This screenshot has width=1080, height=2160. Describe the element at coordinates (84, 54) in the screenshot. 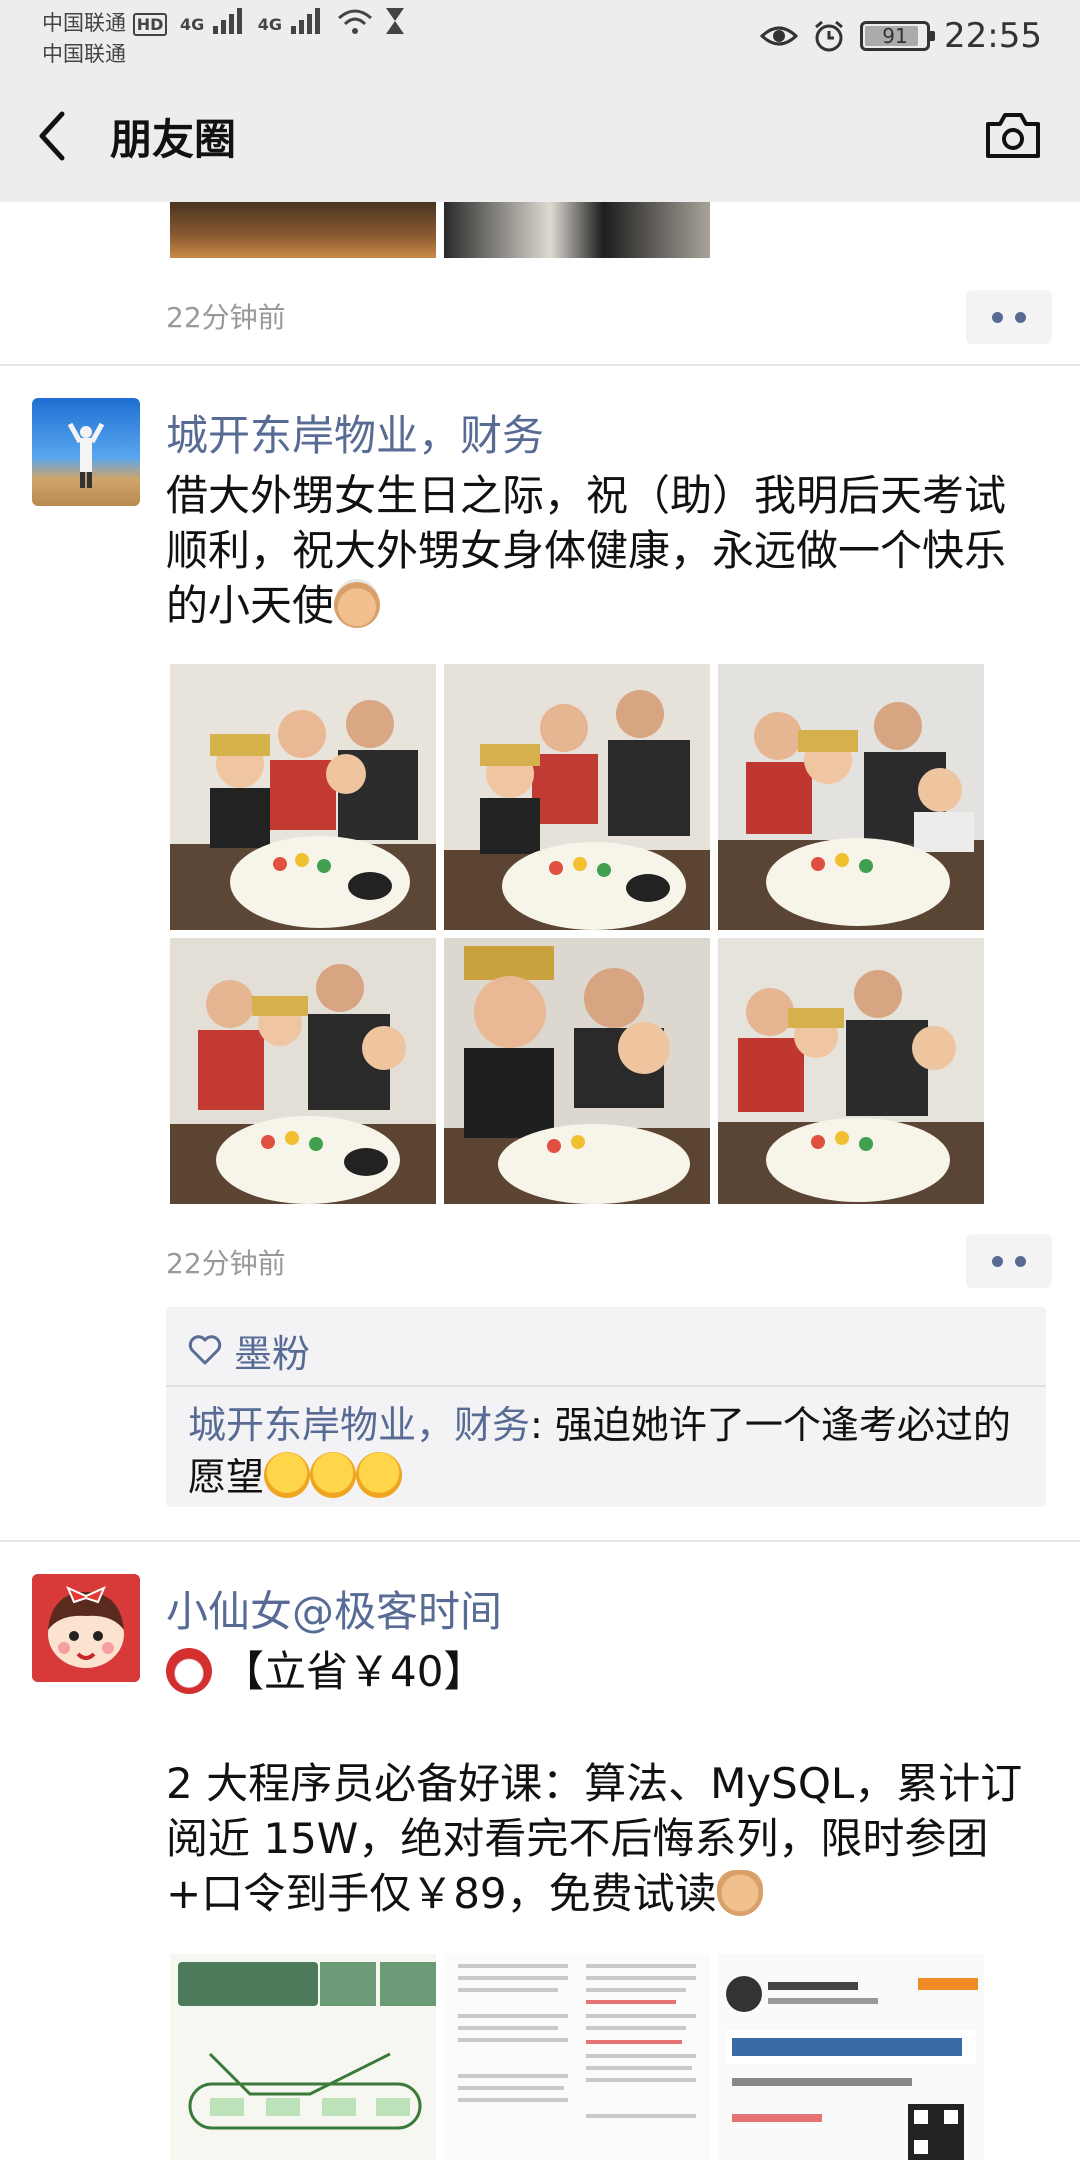

I see `carrier-line-2: 中国联通` at that location.